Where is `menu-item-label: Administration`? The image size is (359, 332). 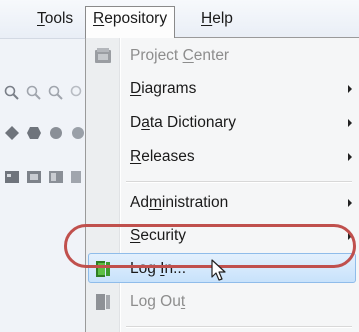 menu-item-label: Administration is located at coordinates (179, 202).